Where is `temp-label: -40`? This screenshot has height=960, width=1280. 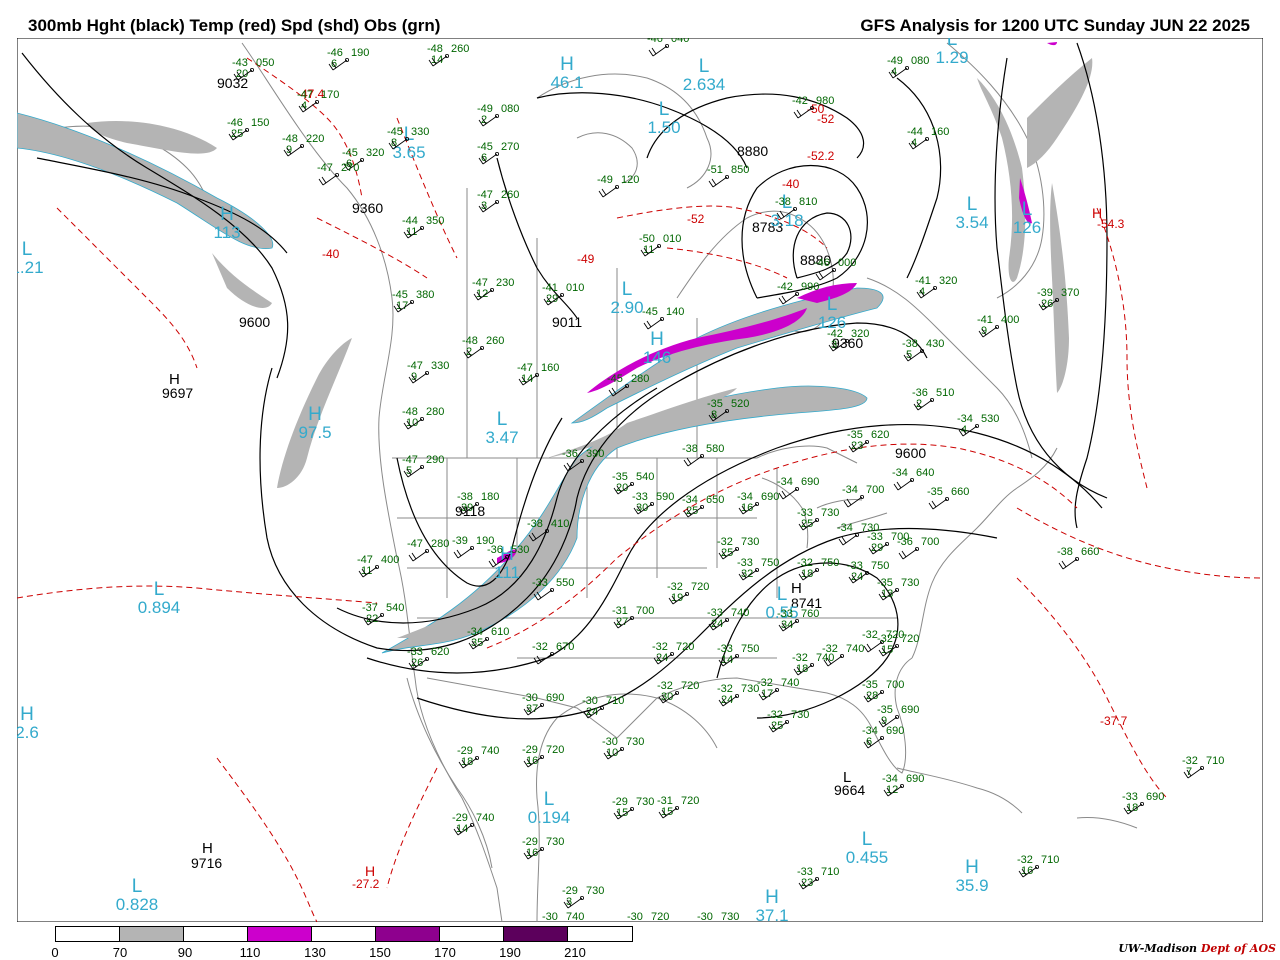 temp-label: -40 is located at coordinates (331, 254).